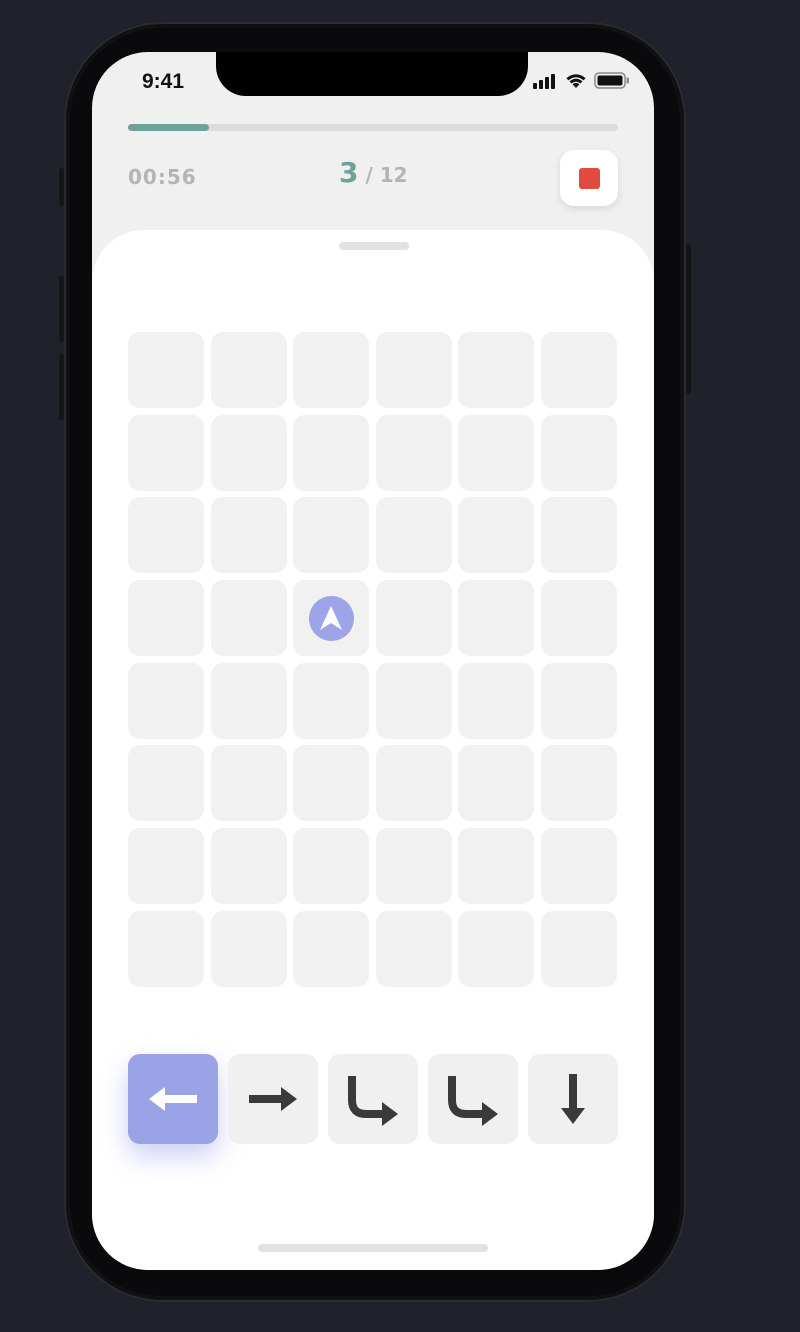 The image size is (800, 1332). Describe the element at coordinates (373, 1248) in the screenshot. I see `home-indicator` at that location.